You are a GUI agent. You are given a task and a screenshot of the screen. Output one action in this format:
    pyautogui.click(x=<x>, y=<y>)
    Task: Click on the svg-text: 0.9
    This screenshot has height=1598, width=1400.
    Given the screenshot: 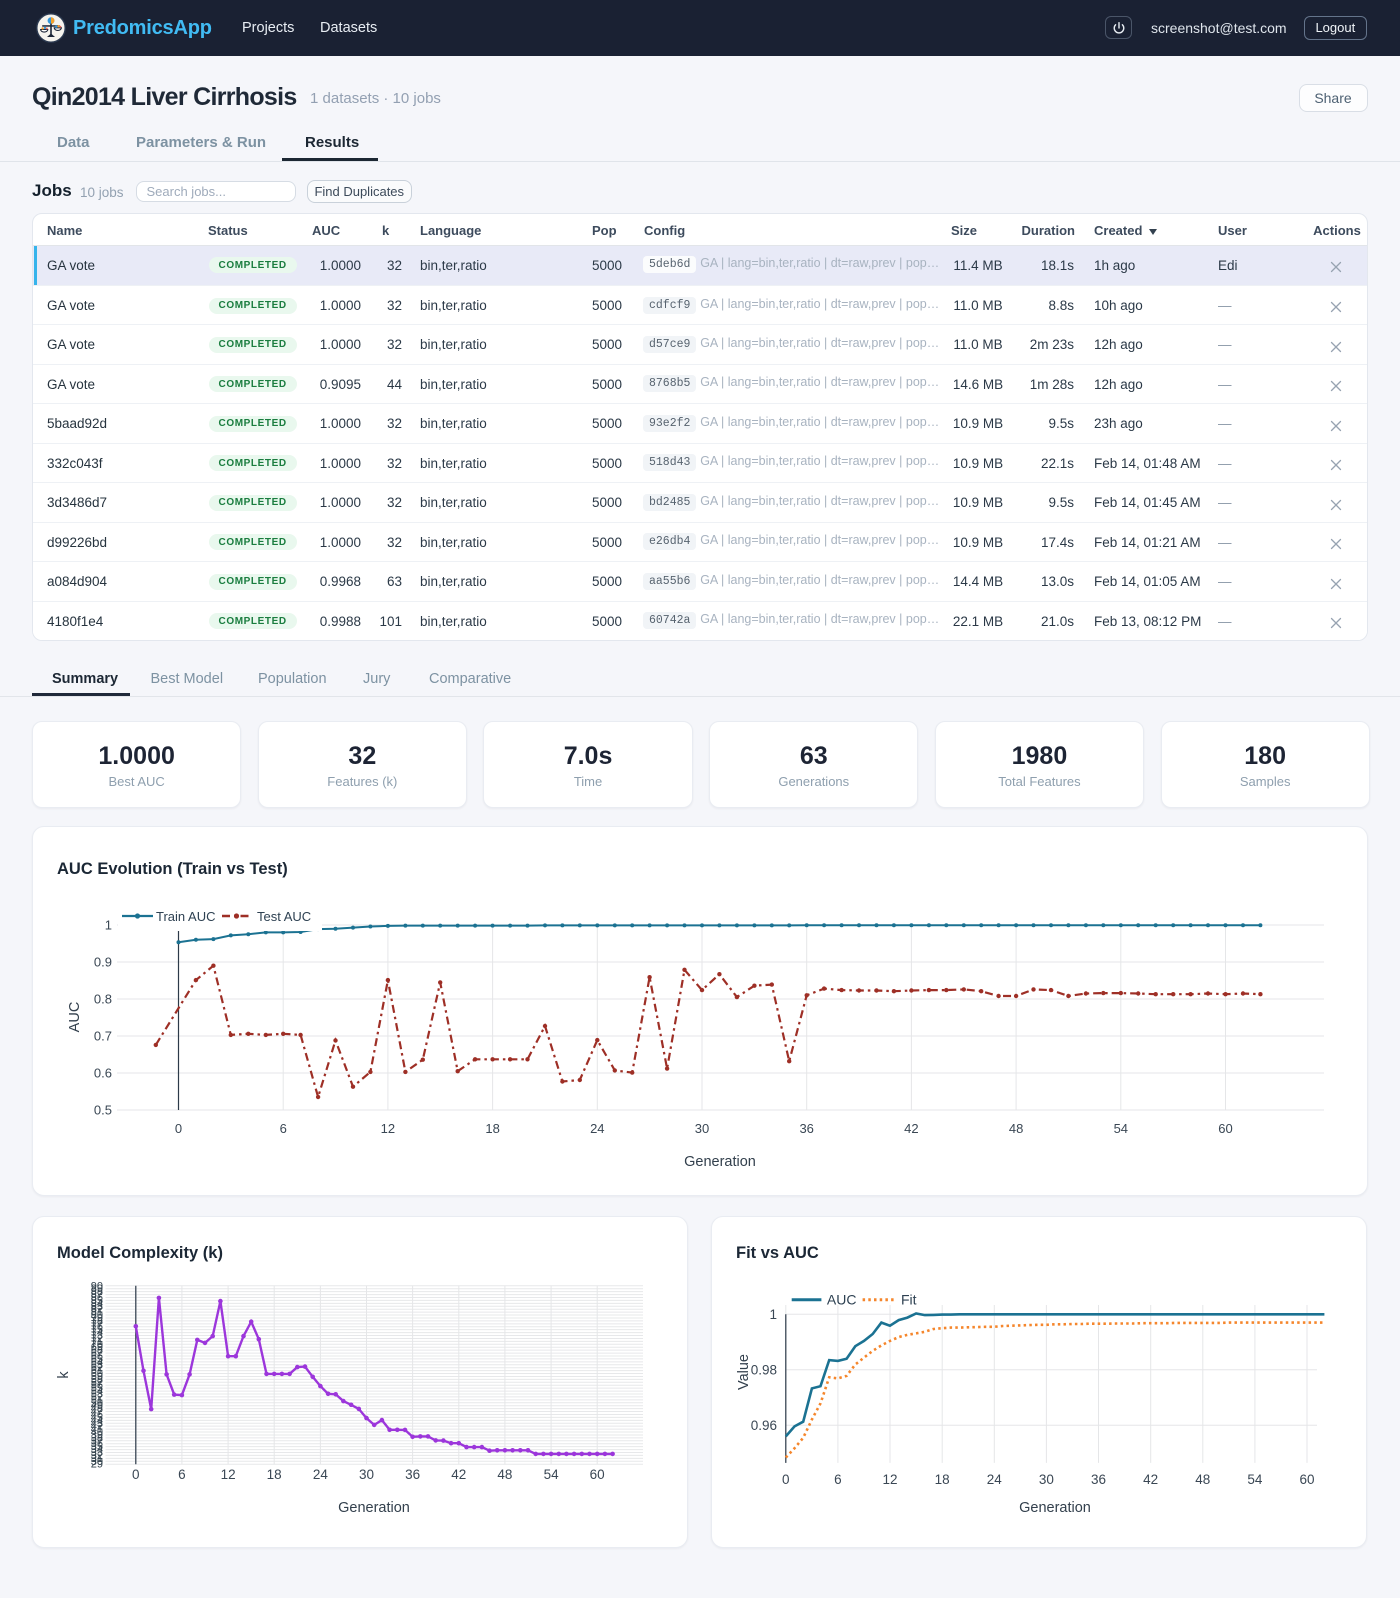 What is the action you would take?
    pyautogui.click(x=103, y=962)
    